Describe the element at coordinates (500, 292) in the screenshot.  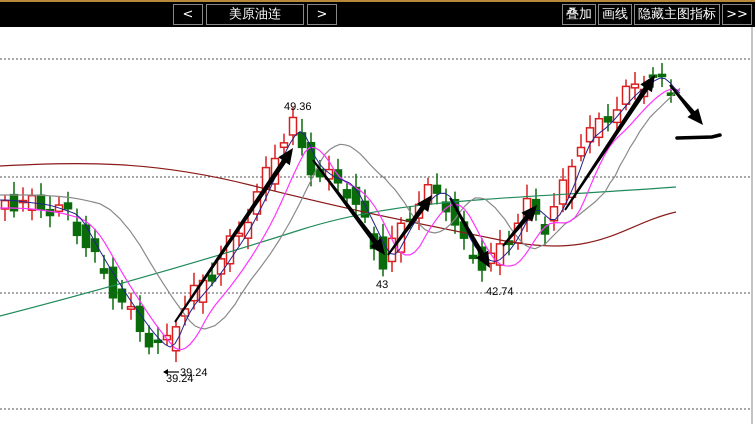
I see `price-label: 42.74` at that location.